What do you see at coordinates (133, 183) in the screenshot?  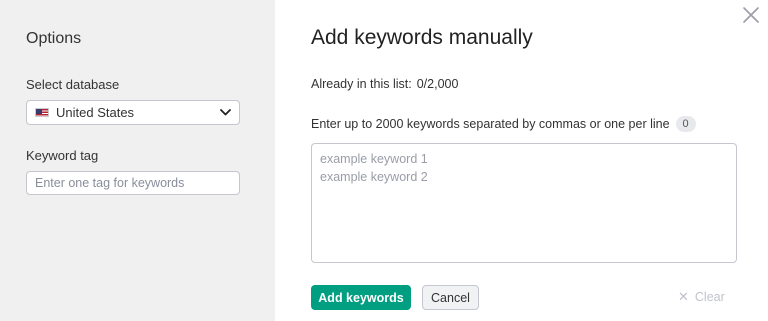 I see `keyword-tag-input` at bounding box center [133, 183].